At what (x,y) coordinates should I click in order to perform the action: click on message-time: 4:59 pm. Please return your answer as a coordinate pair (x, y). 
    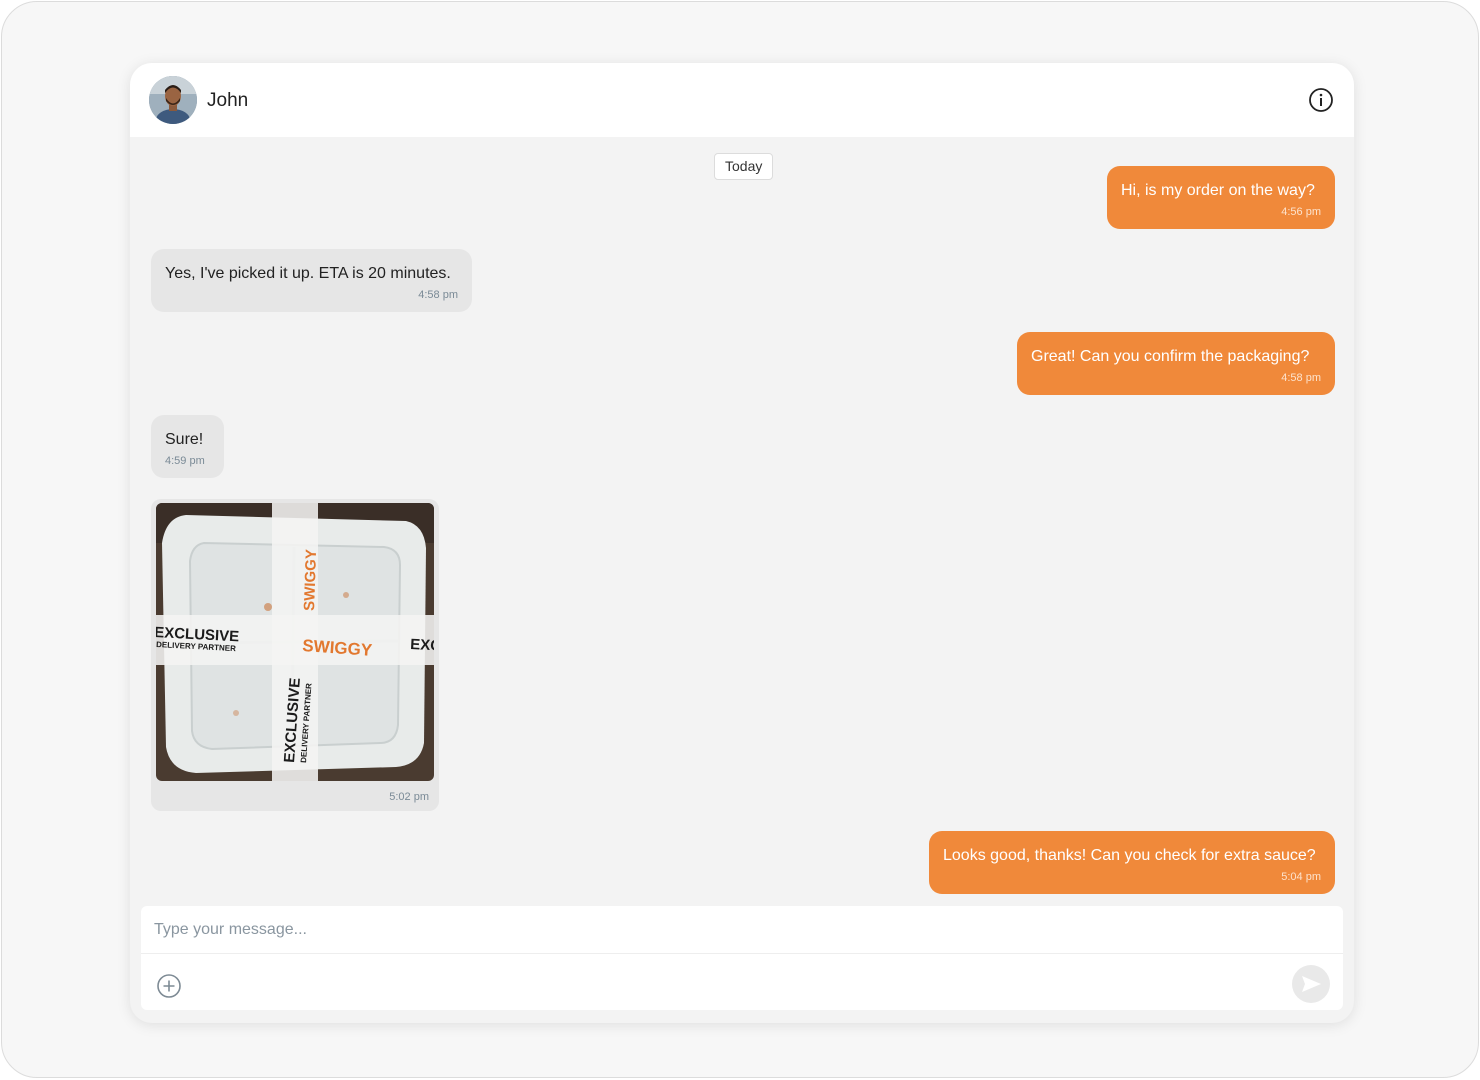
    Looking at the image, I should click on (185, 461).